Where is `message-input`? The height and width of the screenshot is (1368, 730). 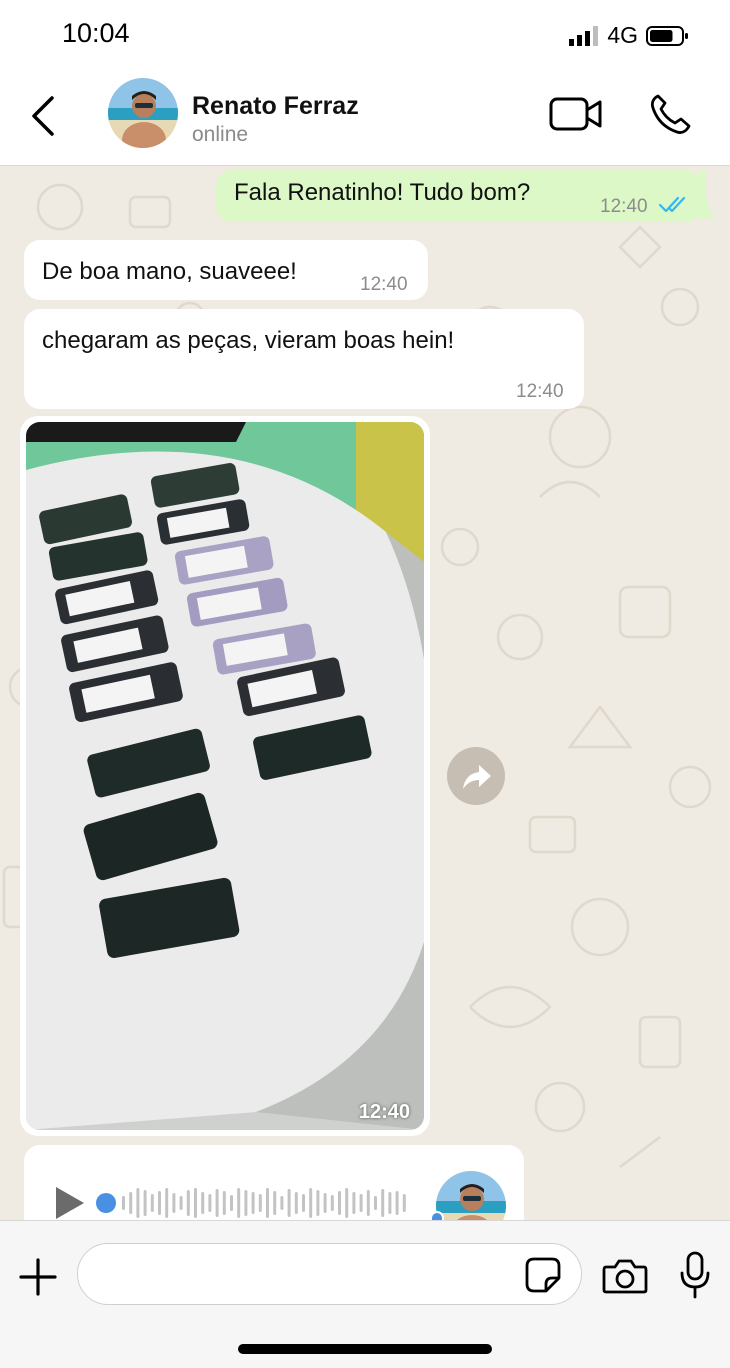 message-input is located at coordinates (329, 1274).